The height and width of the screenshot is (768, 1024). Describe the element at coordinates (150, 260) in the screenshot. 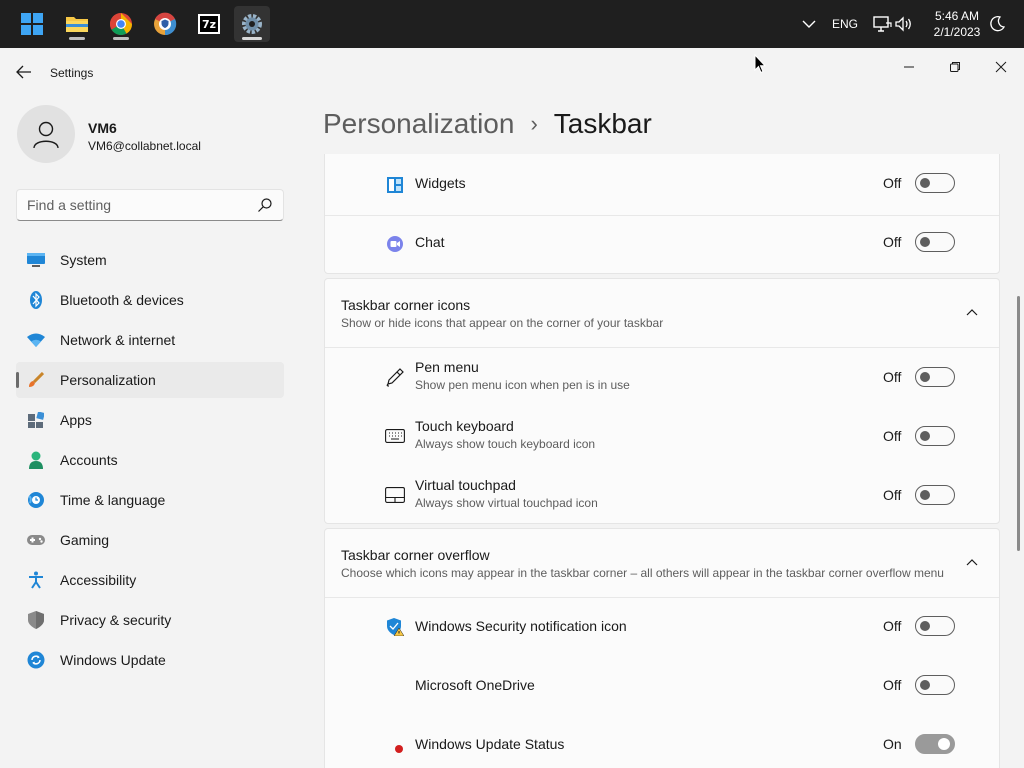

I see `sidebar-item-system: System` at that location.